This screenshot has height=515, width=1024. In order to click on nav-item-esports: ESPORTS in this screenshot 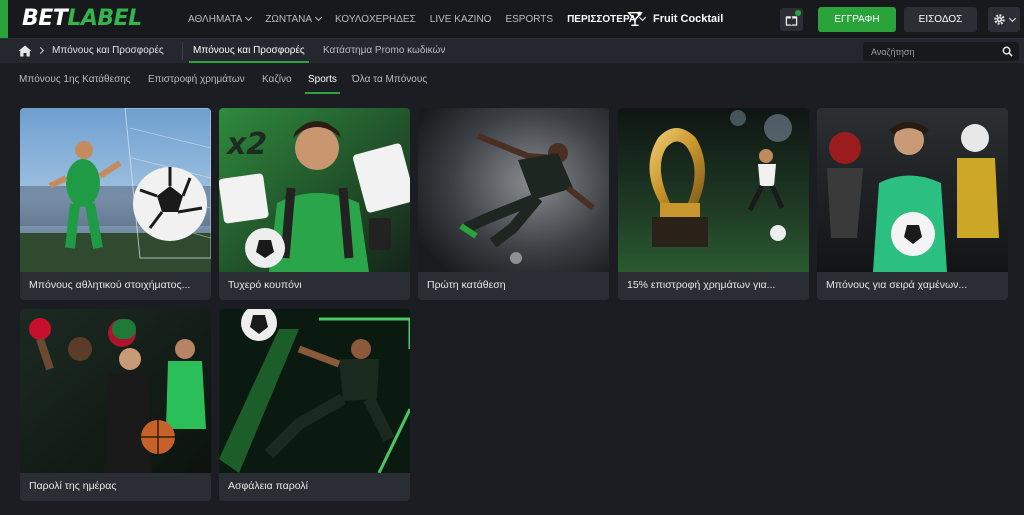, I will do `click(529, 19)`.